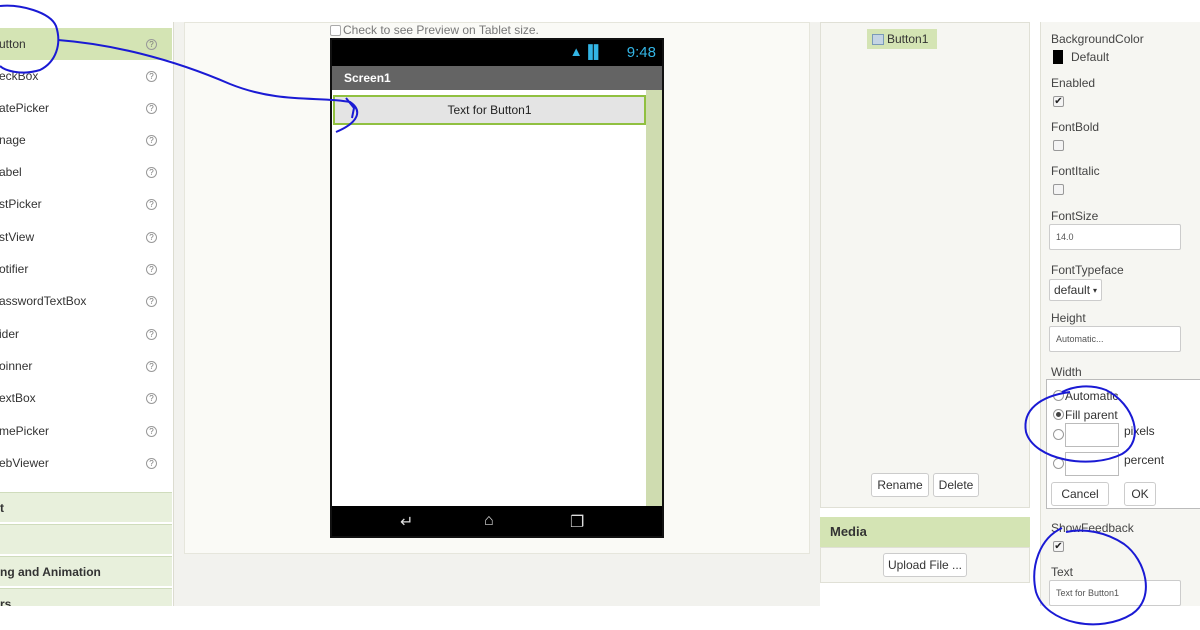 This screenshot has height=630, width=1200. I want to click on palette-item-image: nage ?, so click(86, 140).